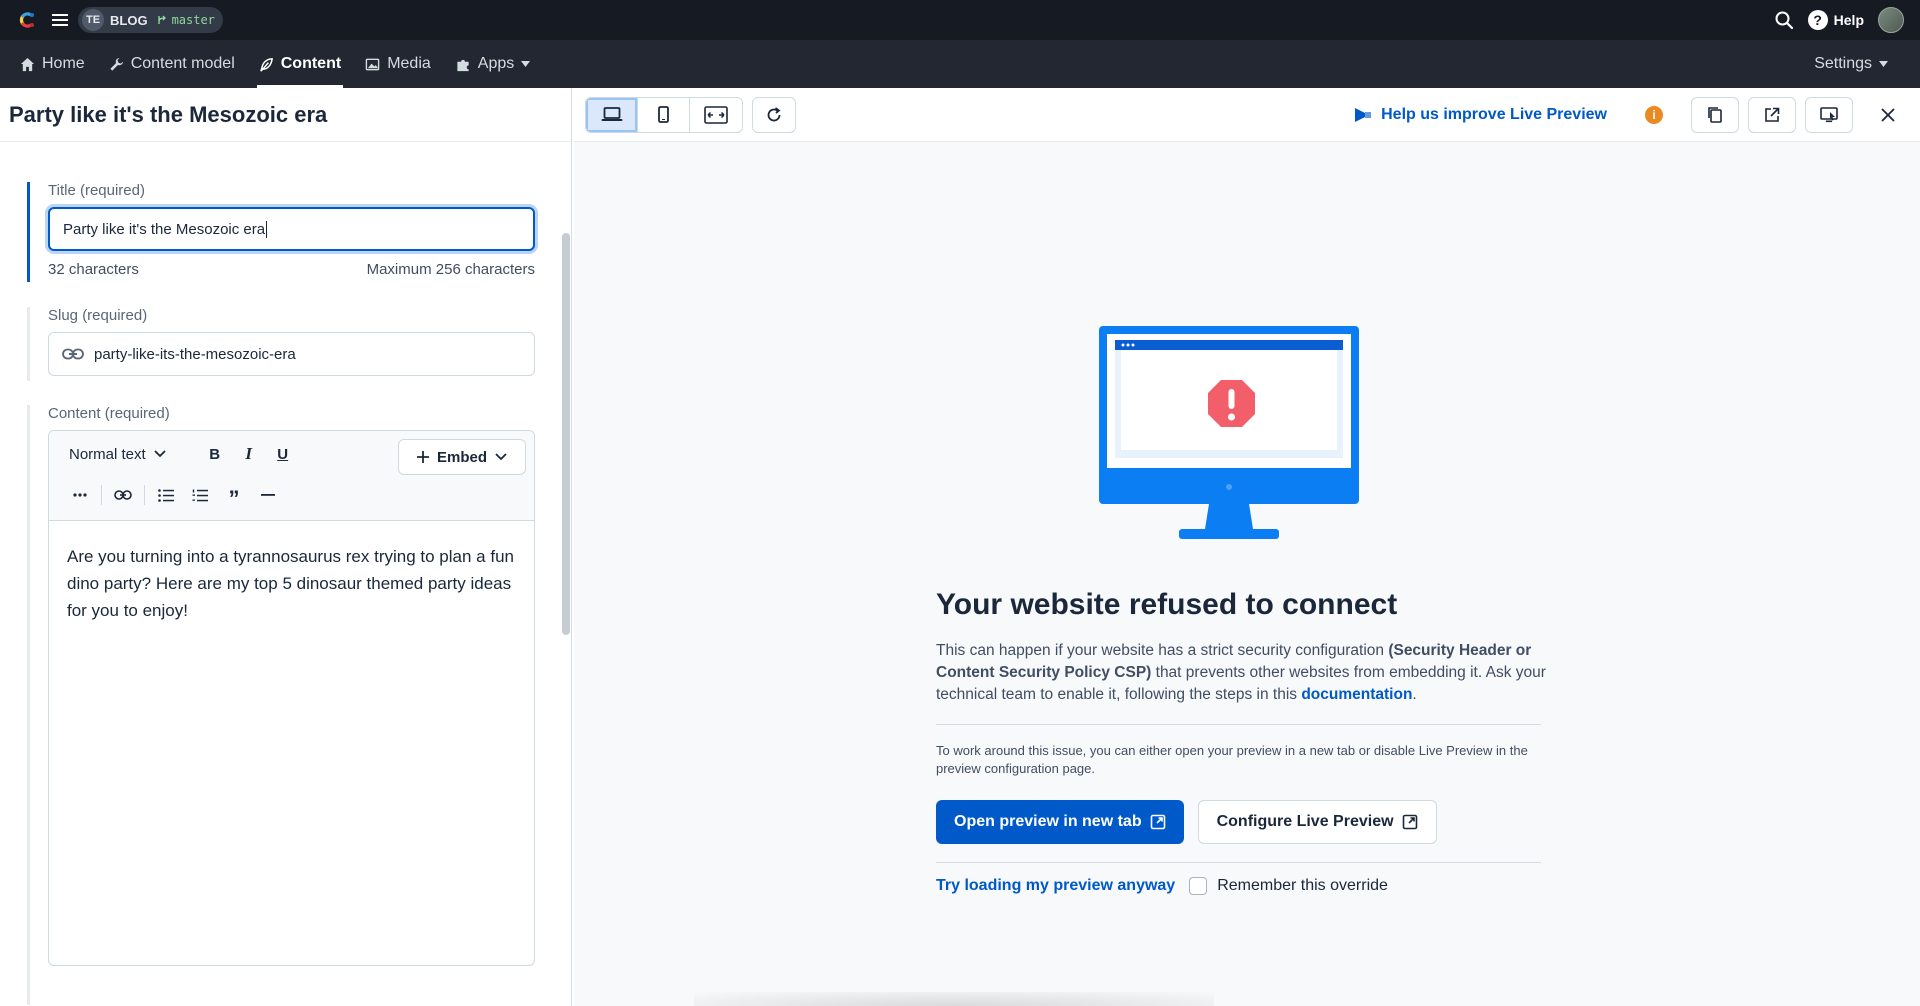  Describe the element at coordinates (1843, 63) in the screenshot. I see `settings-label: Settings` at that location.